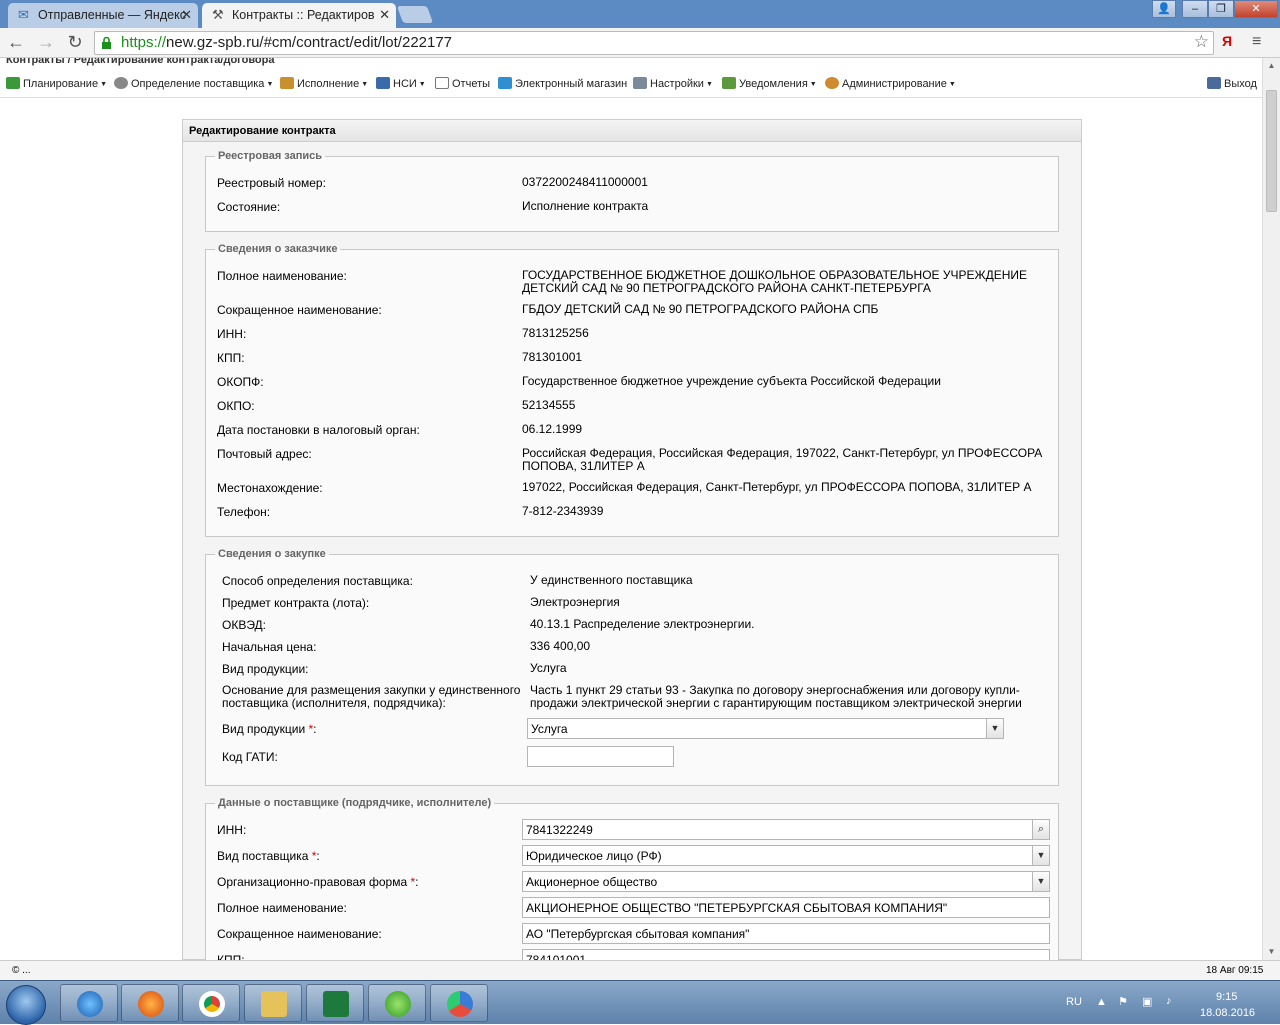 This screenshot has height=1025, width=1280. Describe the element at coordinates (1040, 829) in the screenshot. I see `search-icon: ⌕` at that location.